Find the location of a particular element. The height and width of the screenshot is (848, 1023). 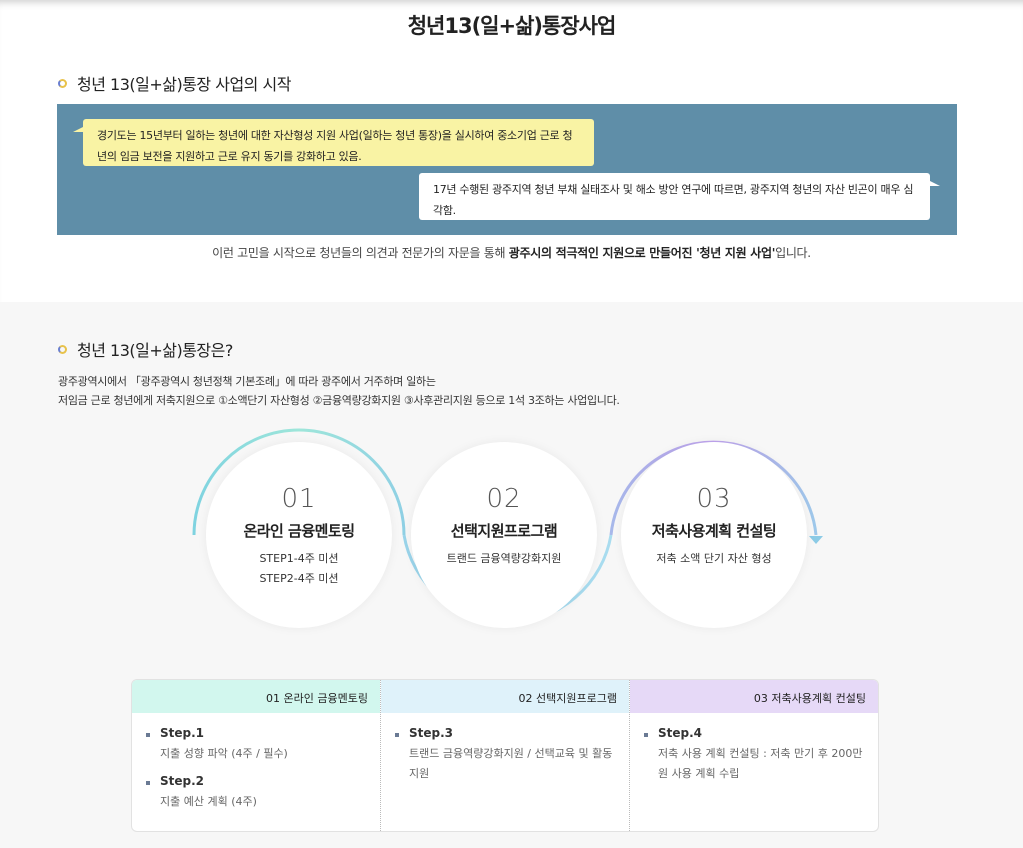

circle-title: 온라인 금융멘토링 is located at coordinates (299, 531).